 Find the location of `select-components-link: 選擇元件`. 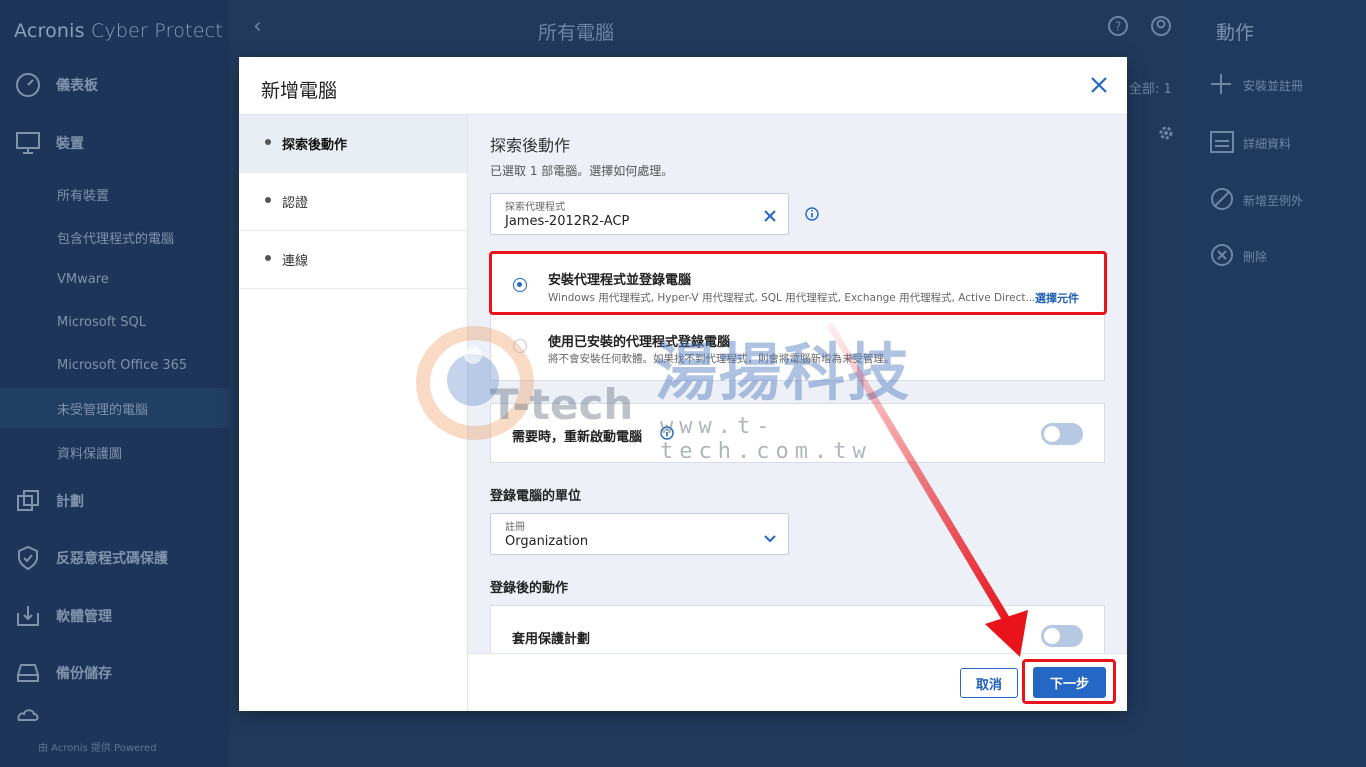

select-components-link: 選擇元件 is located at coordinates (1057, 298).